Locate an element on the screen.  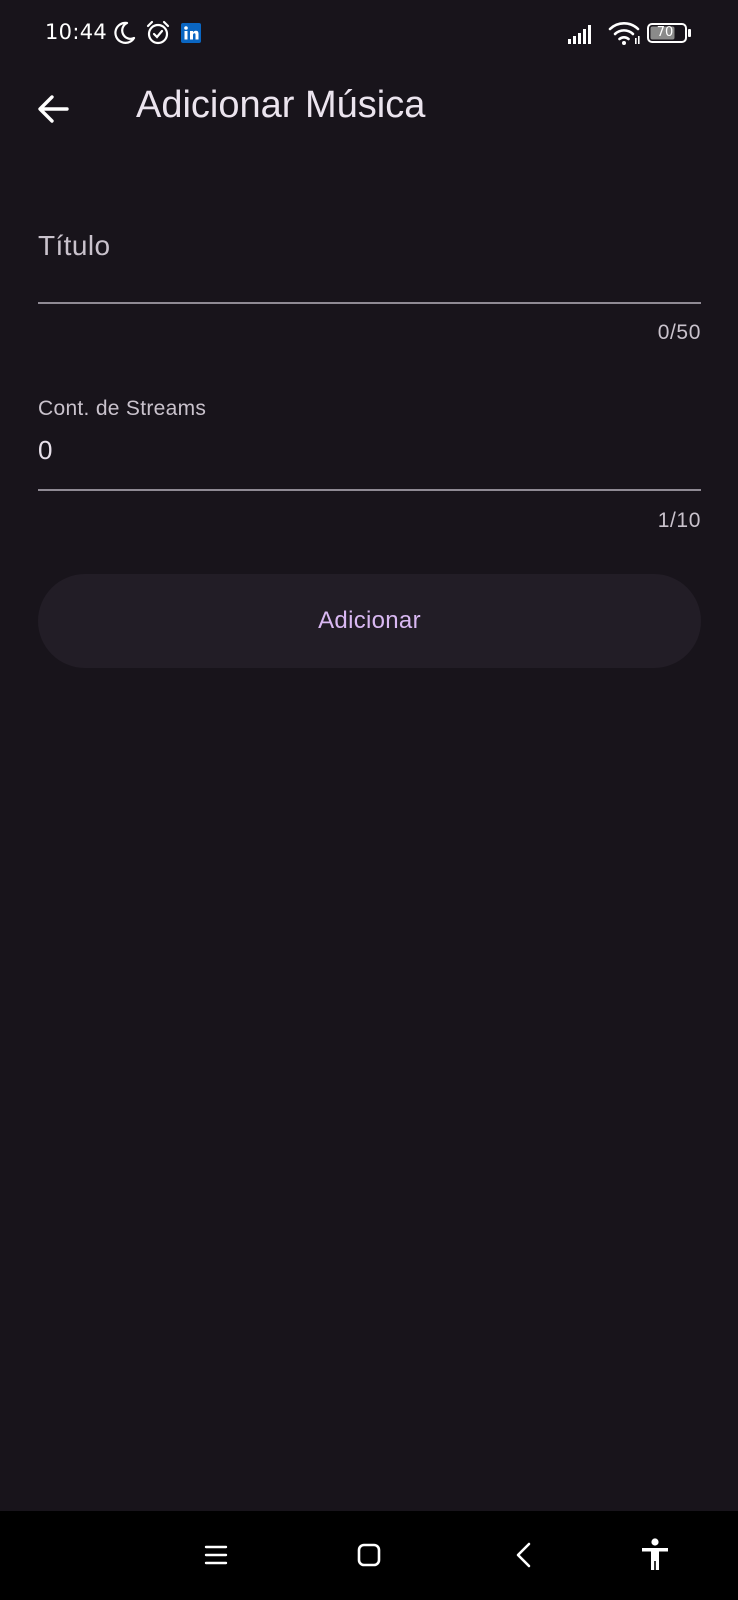
title-field-underline is located at coordinates (369, 303).